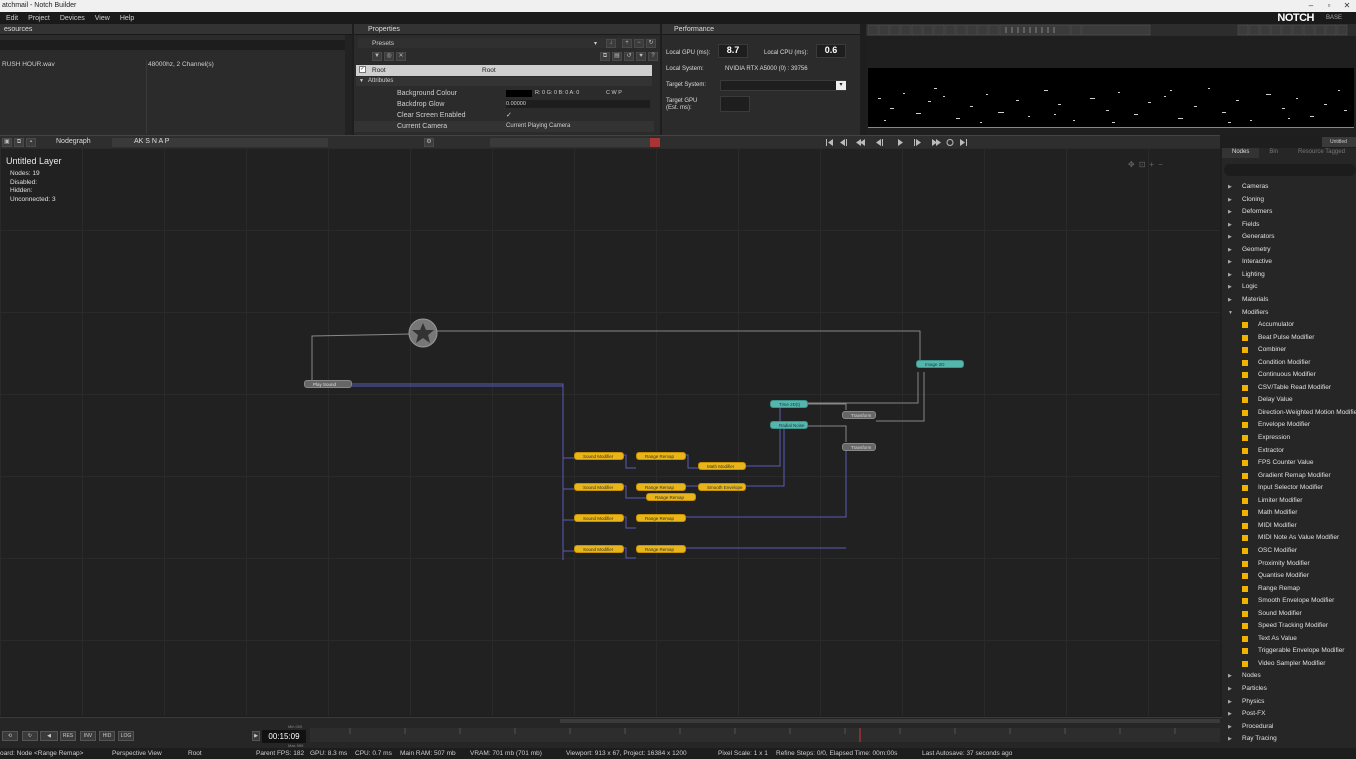  What do you see at coordinates (1289, 702) in the screenshot?
I see `library-category: ▶ Physics` at bounding box center [1289, 702].